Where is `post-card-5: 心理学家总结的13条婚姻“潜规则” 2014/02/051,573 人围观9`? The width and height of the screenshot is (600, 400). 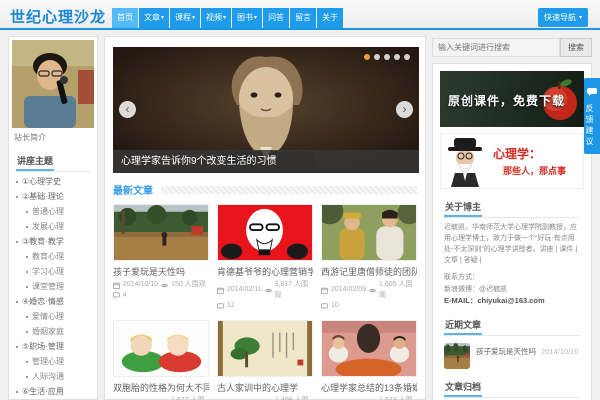
post-card-5: 心理学家总结的13条婚姻“潜规则” 2014/02/051,573 人围观9 is located at coordinates (369, 359).